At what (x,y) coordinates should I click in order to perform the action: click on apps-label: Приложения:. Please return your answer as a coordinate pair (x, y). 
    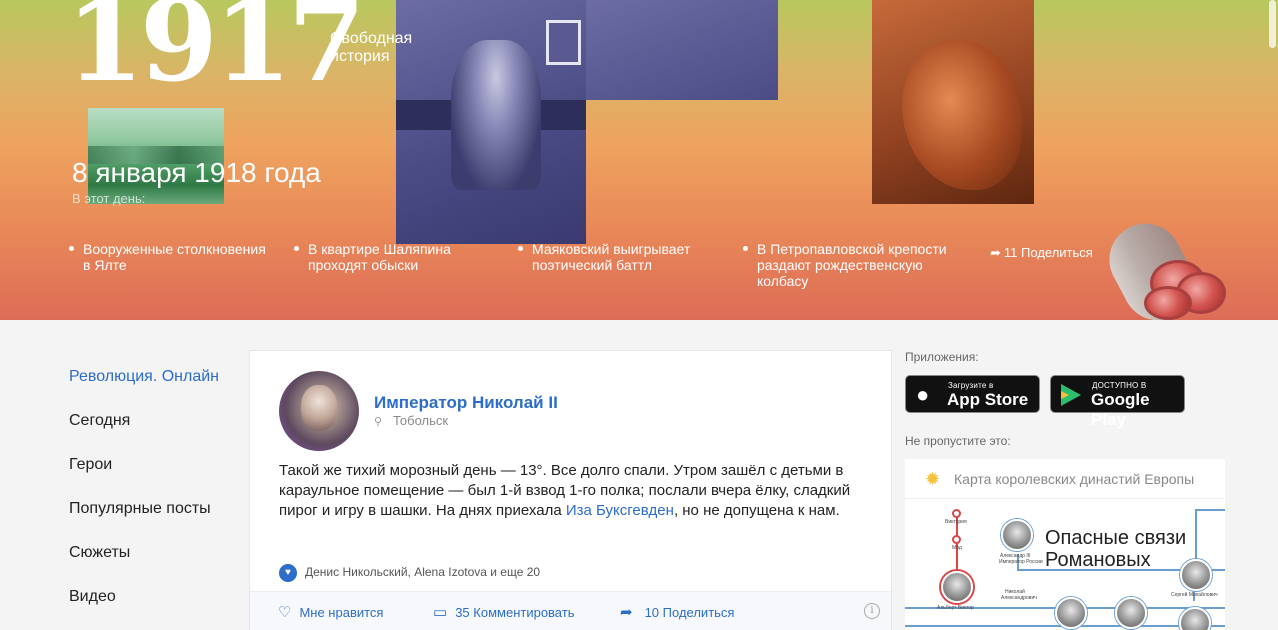
    Looking at the image, I should click on (942, 357).